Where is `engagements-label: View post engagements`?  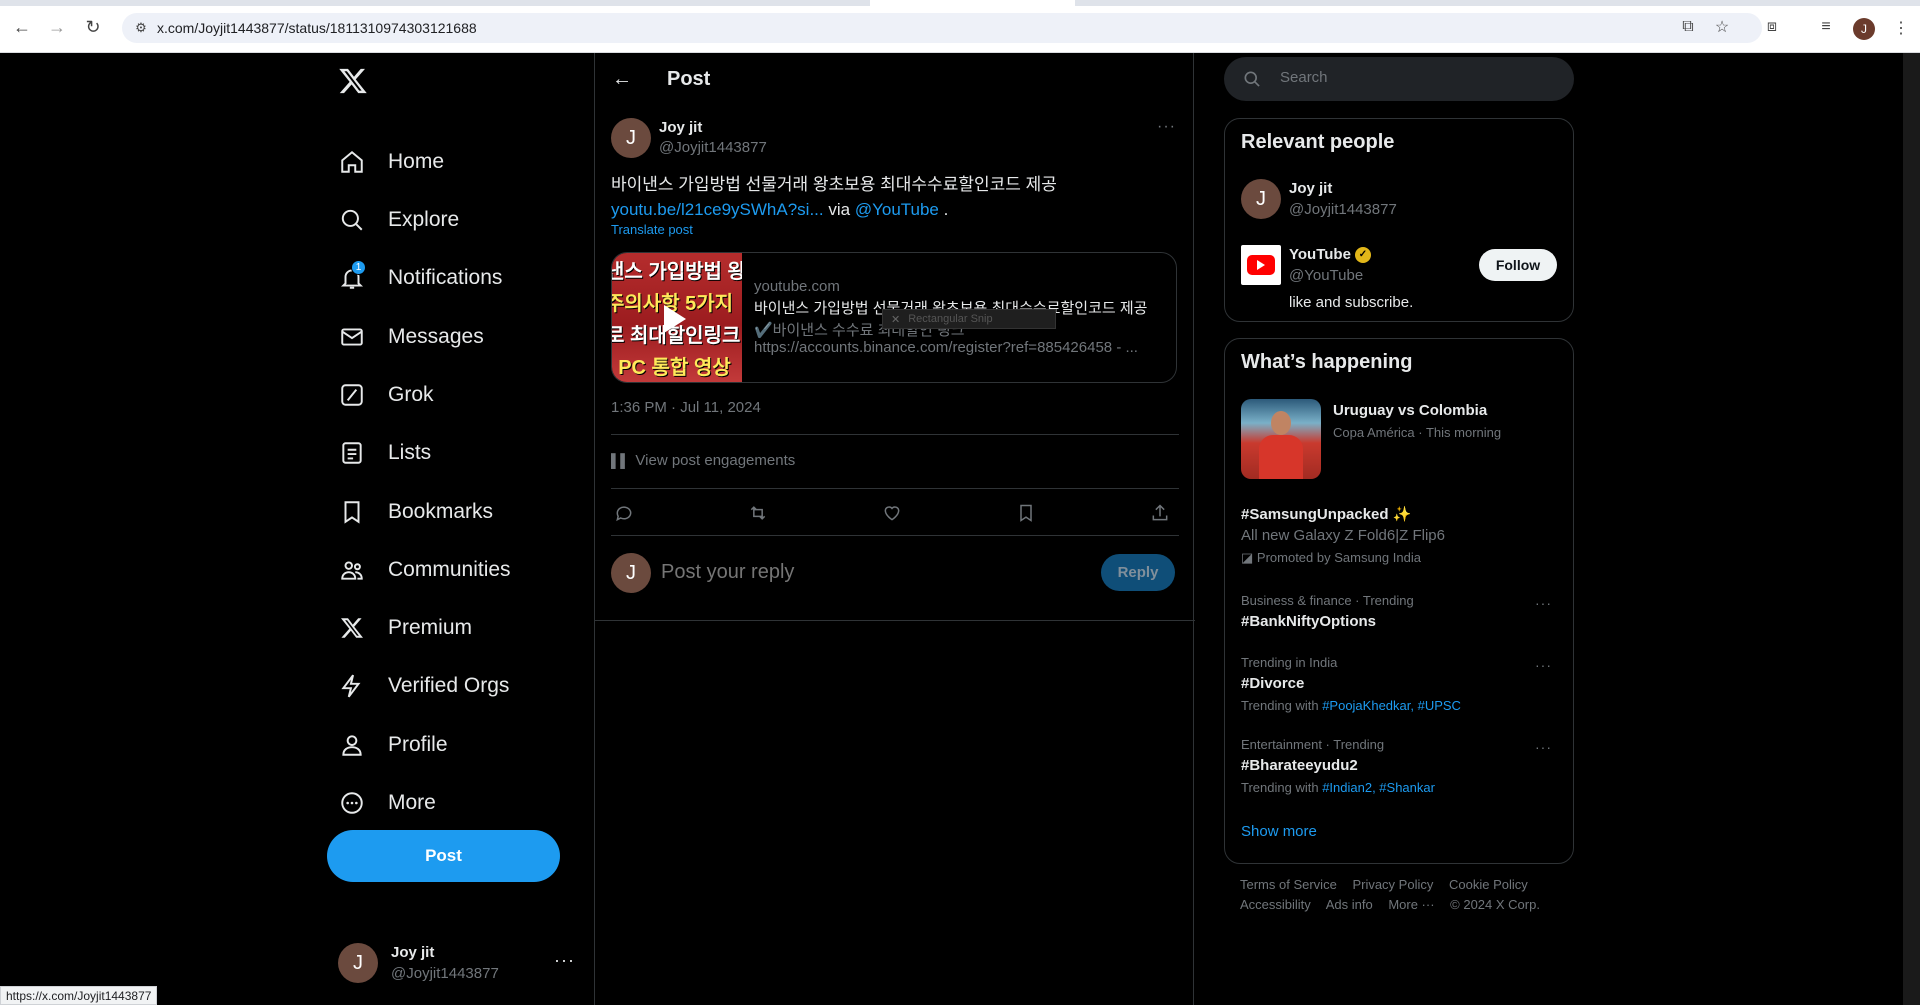 engagements-label: View post engagements is located at coordinates (715, 460).